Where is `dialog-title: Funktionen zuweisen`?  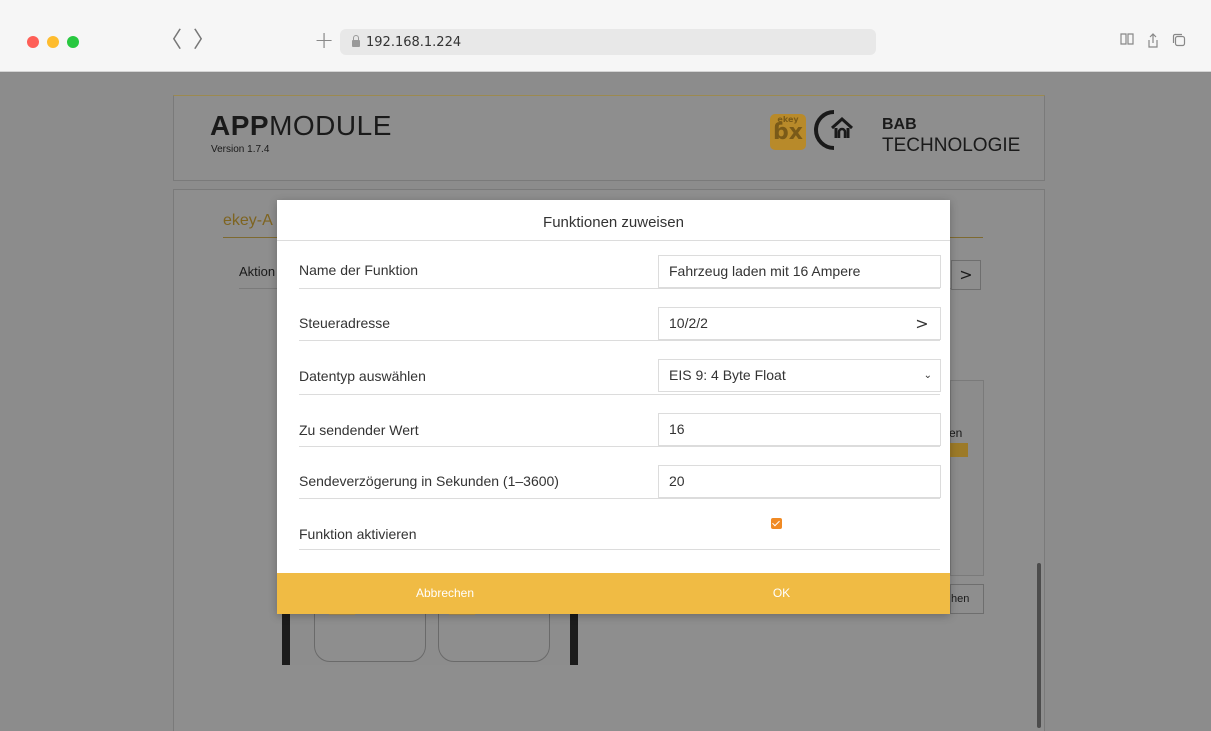 dialog-title: Funktionen zuweisen is located at coordinates (613, 222).